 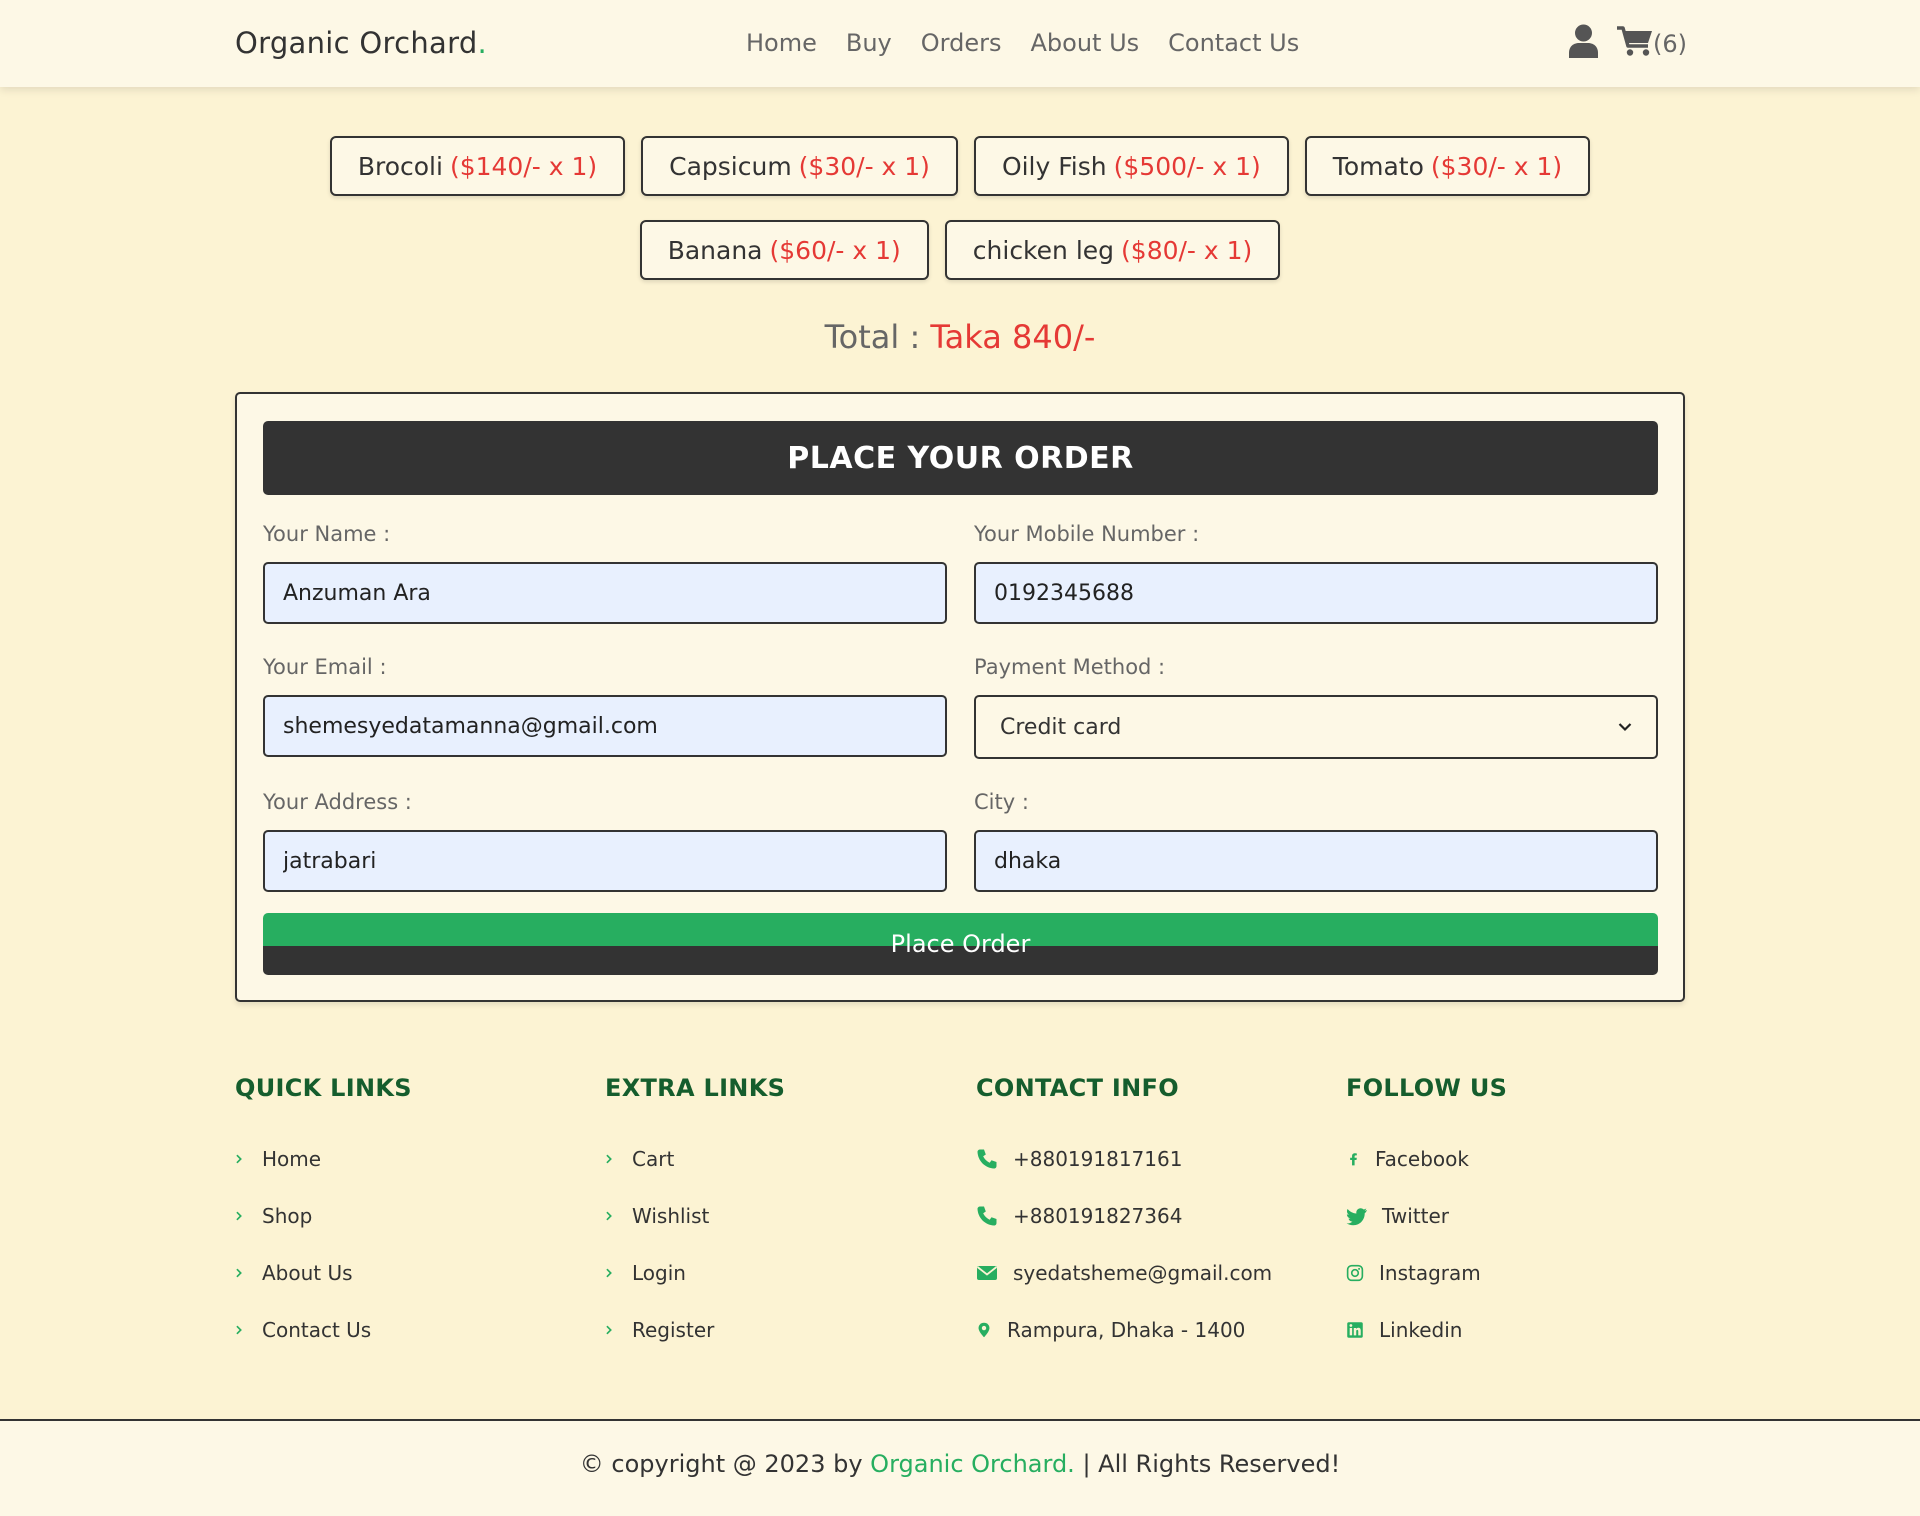 What do you see at coordinates (835, 250) in the screenshot?
I see `cart-item-price: ($60/- x 1)` at bounding box center [835, 250].